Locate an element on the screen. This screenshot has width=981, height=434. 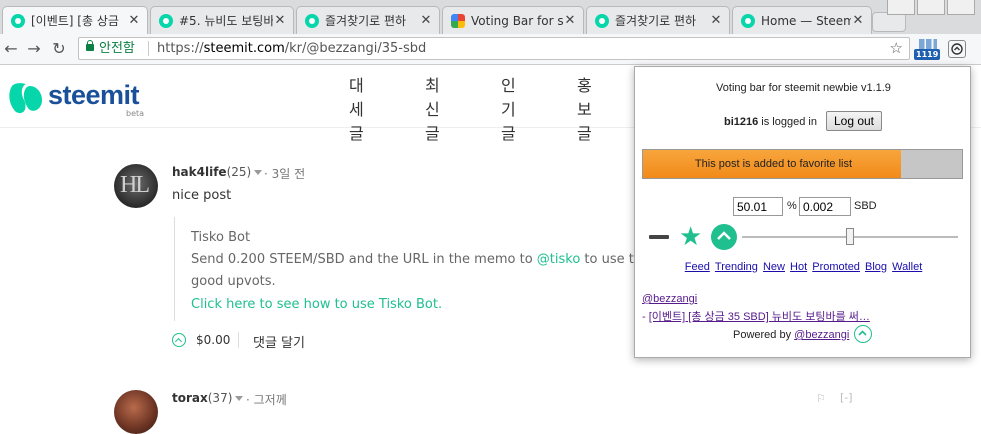
bookmark-star-icon: ☆ is located at coordinates (896, 48).